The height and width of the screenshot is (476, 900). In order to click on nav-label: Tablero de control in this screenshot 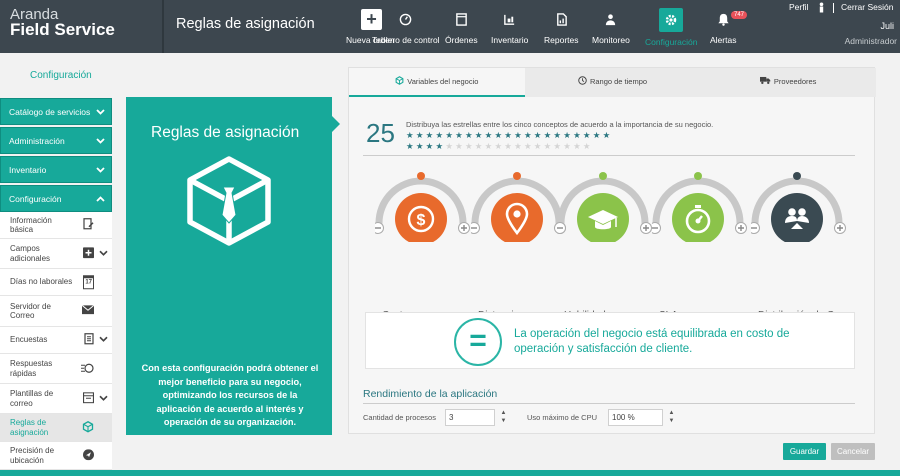, I will do `click(406, 40)`.